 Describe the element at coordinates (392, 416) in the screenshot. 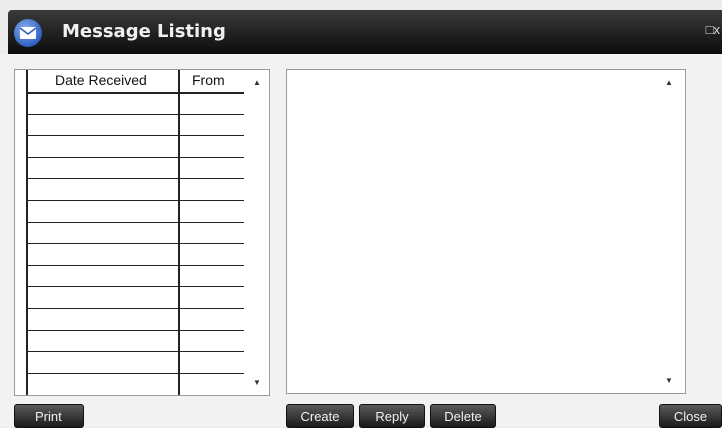

I see `reply-button: Reply` at that location.